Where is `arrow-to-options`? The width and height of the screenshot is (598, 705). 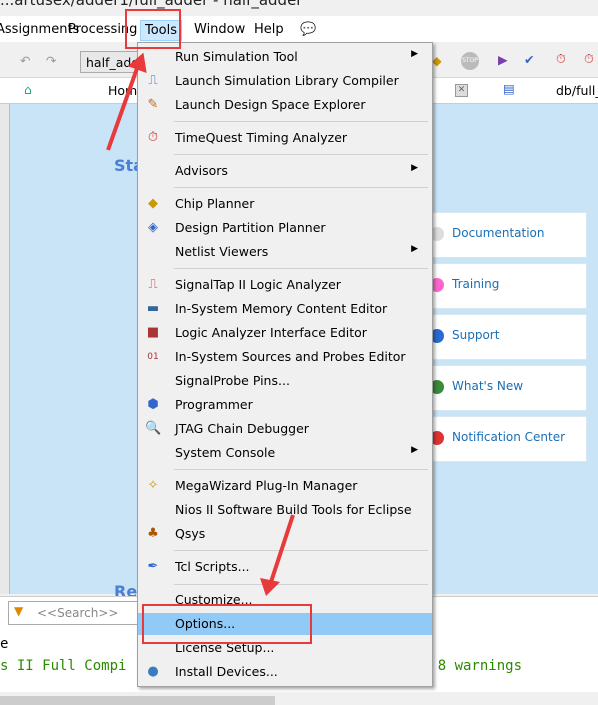 arrow-to-options is located at coordinates (281, 550).